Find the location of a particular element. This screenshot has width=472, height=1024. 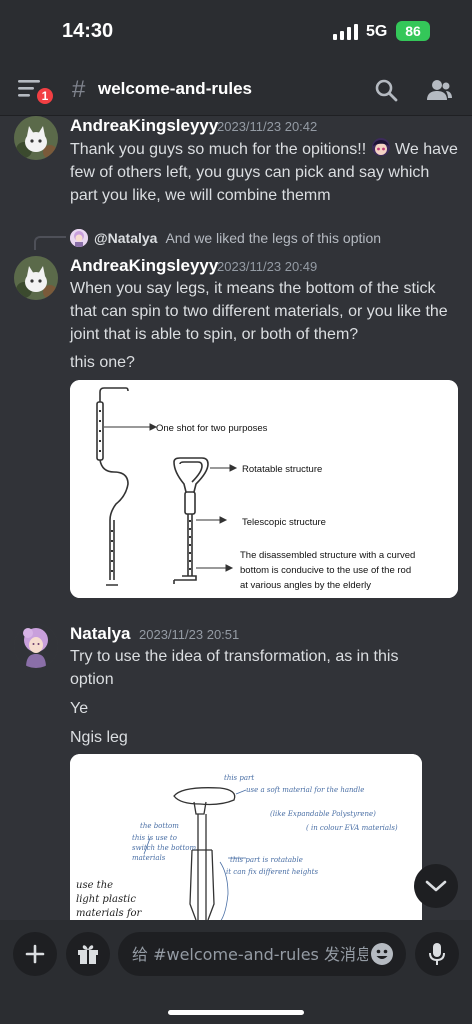

microphone-icon is located at coordinates (437, 954).